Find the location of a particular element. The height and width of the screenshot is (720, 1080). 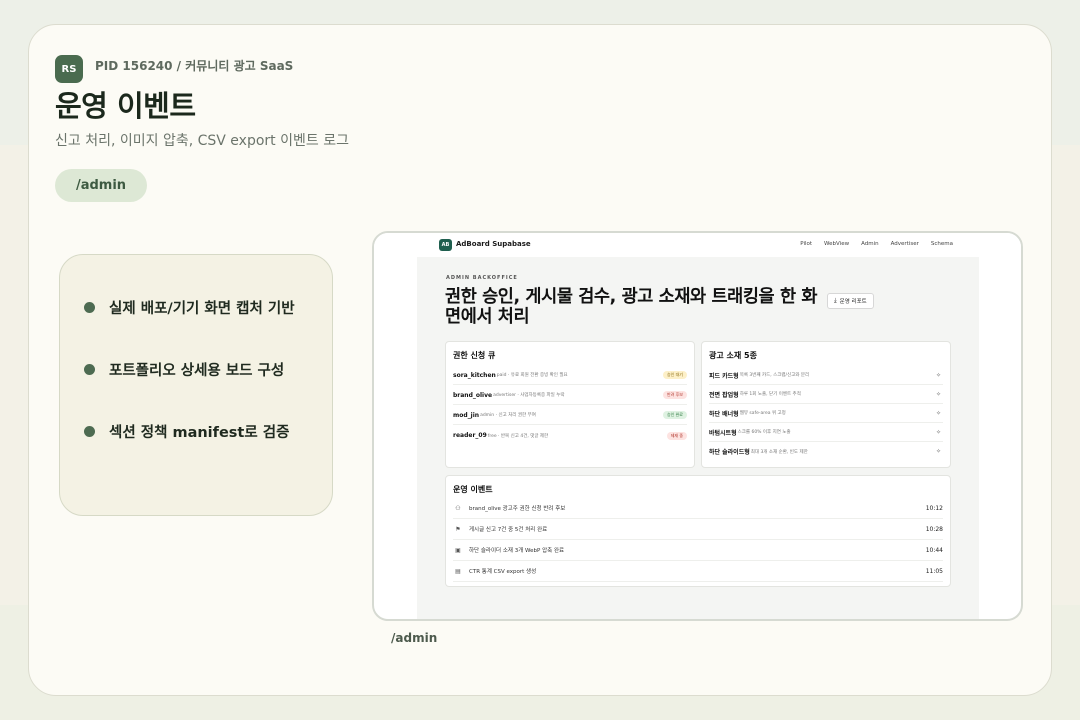

creative-name: 피드 카드형 is located at coordinates (724, 376).